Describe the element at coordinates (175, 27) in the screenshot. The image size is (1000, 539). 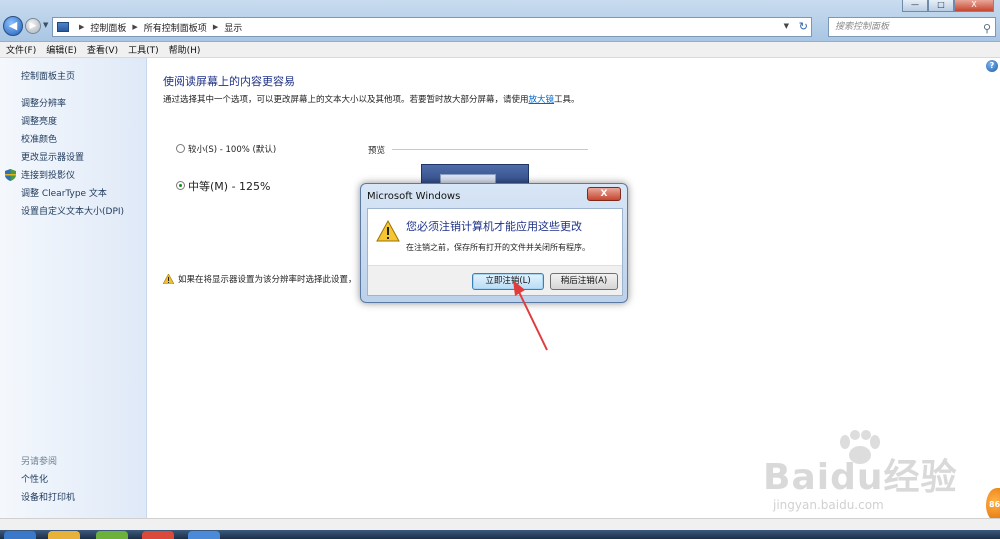
I see `breadcrumb-all-items: 所有控制面板项` at that location.